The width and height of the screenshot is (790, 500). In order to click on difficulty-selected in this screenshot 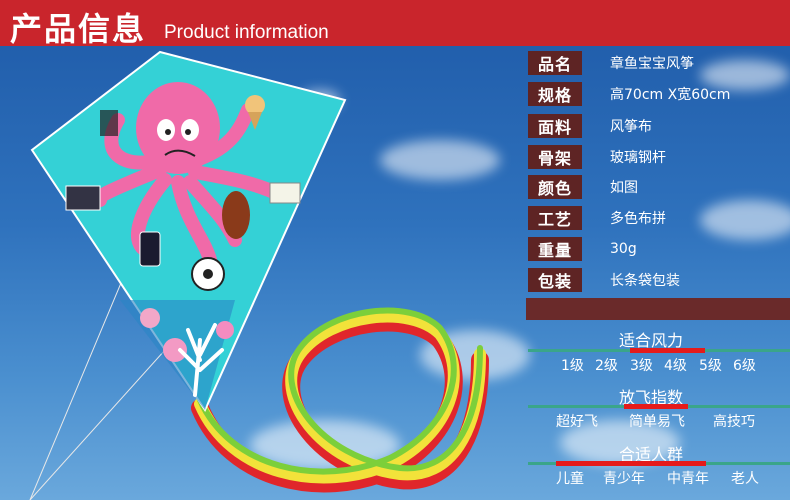, I will do `click(656, 406)`.